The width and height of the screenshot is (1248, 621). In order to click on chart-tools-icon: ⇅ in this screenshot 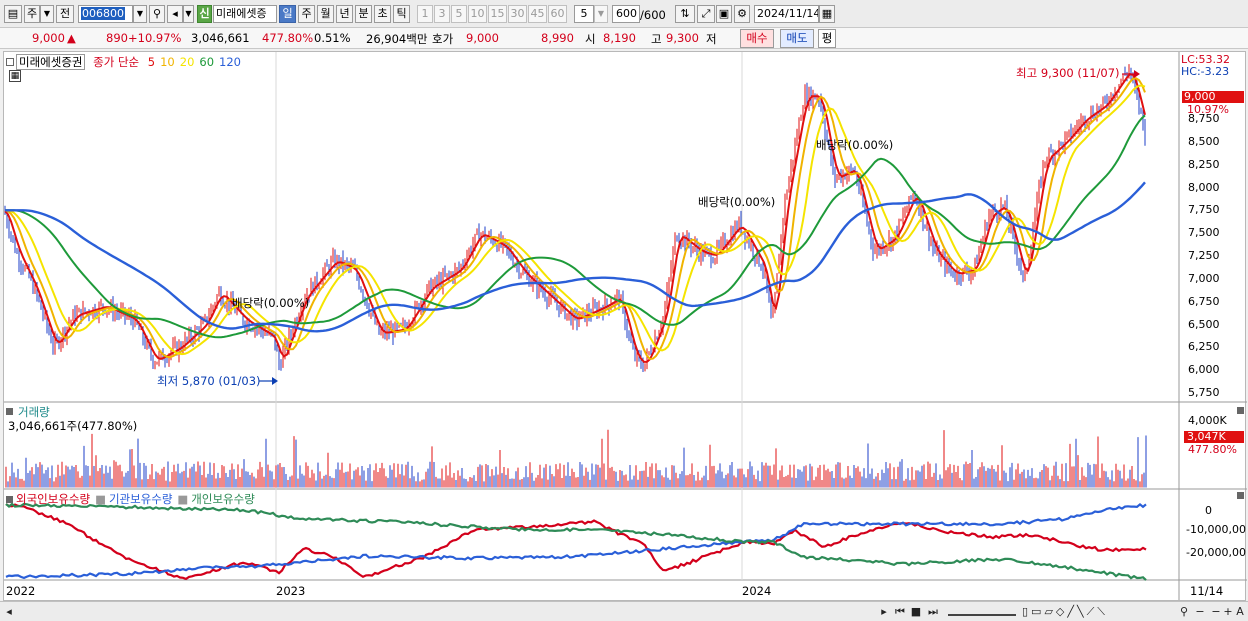, I will do `click(685, 14)`.